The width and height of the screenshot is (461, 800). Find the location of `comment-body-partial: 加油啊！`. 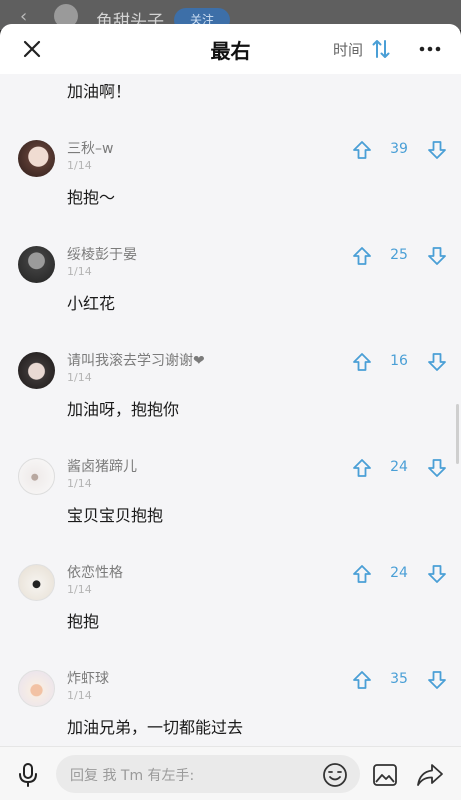

comment-body-partial: 加油啊！ is located at coordinates (99, 91).